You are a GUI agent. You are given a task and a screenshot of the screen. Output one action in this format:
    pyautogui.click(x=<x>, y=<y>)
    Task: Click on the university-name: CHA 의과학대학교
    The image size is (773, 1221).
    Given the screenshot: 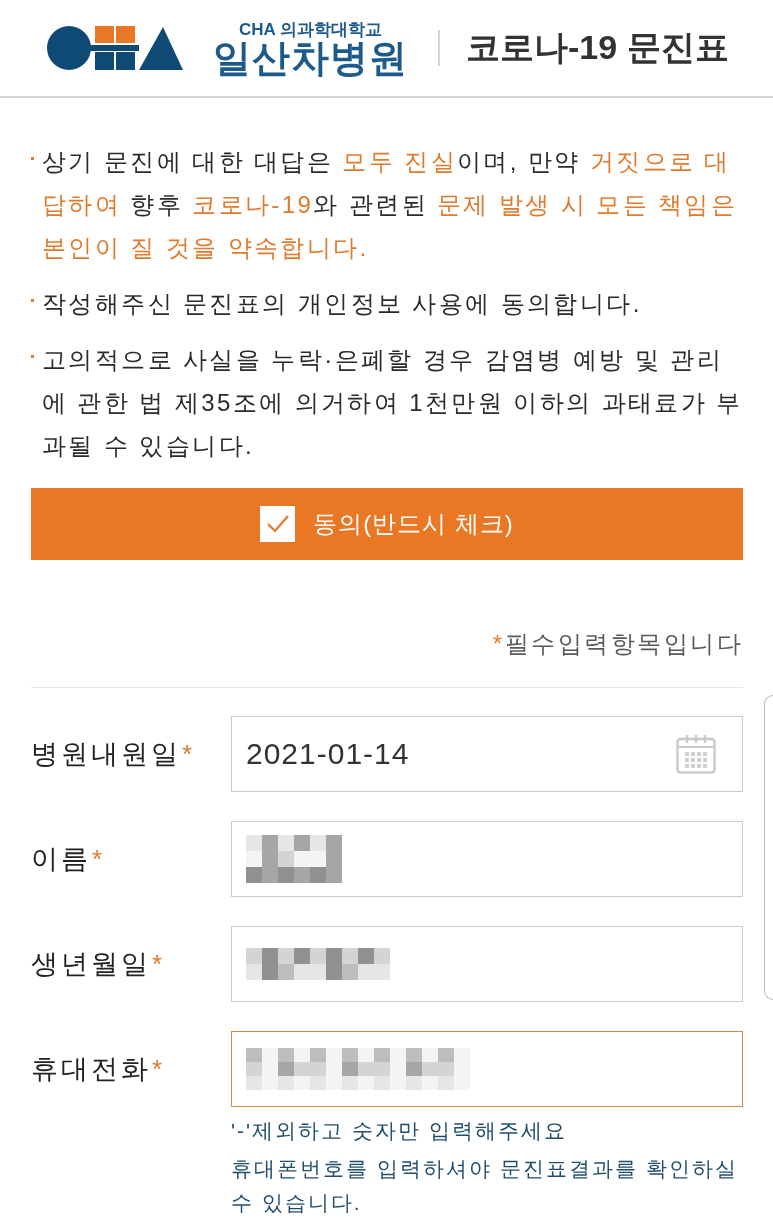 What is the action you would take?
    pyautogui.click(x=310, y=29)
    